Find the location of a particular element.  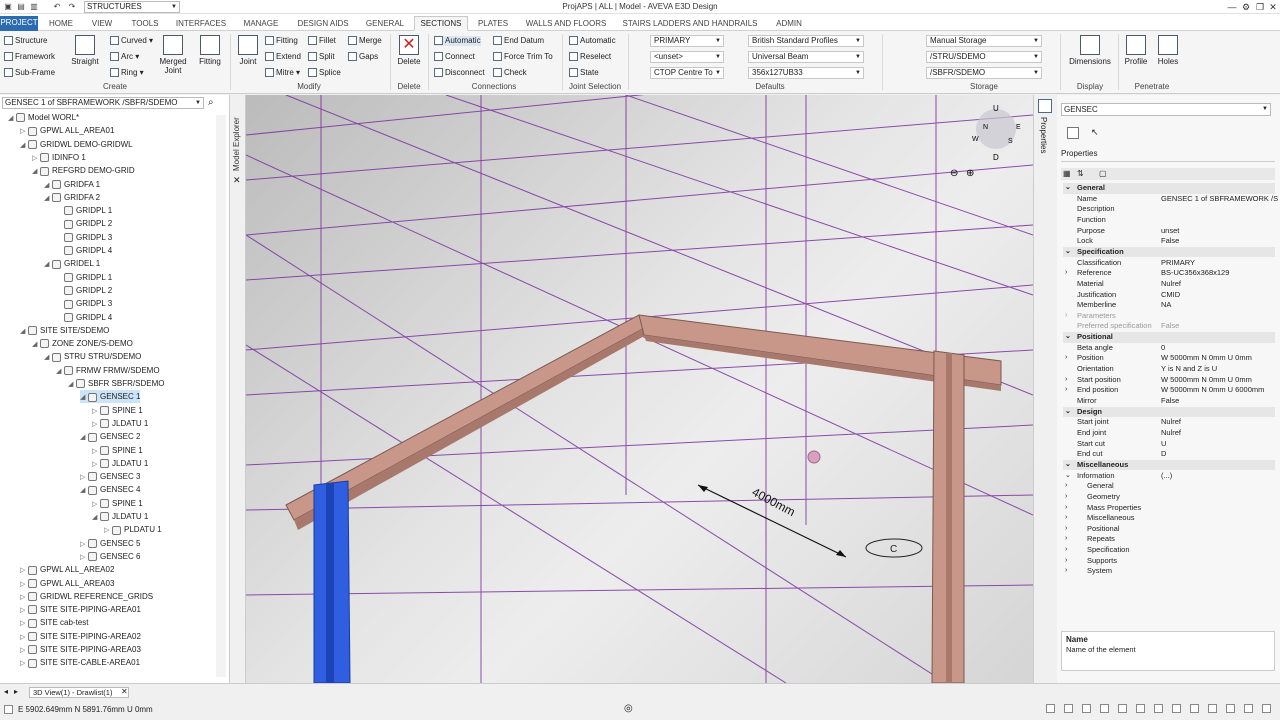

document-tab: 3D View(1) - Drawlist(1) is located at coordinates (79, 692).